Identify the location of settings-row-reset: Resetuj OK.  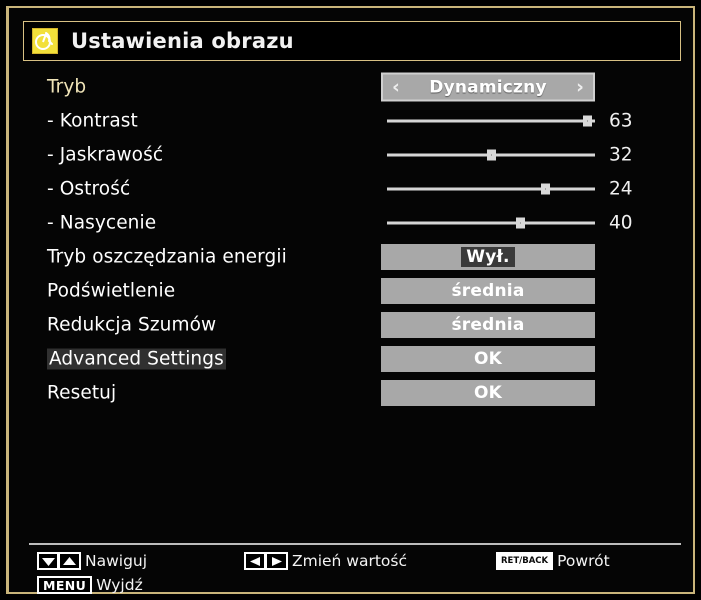
(353, 393).